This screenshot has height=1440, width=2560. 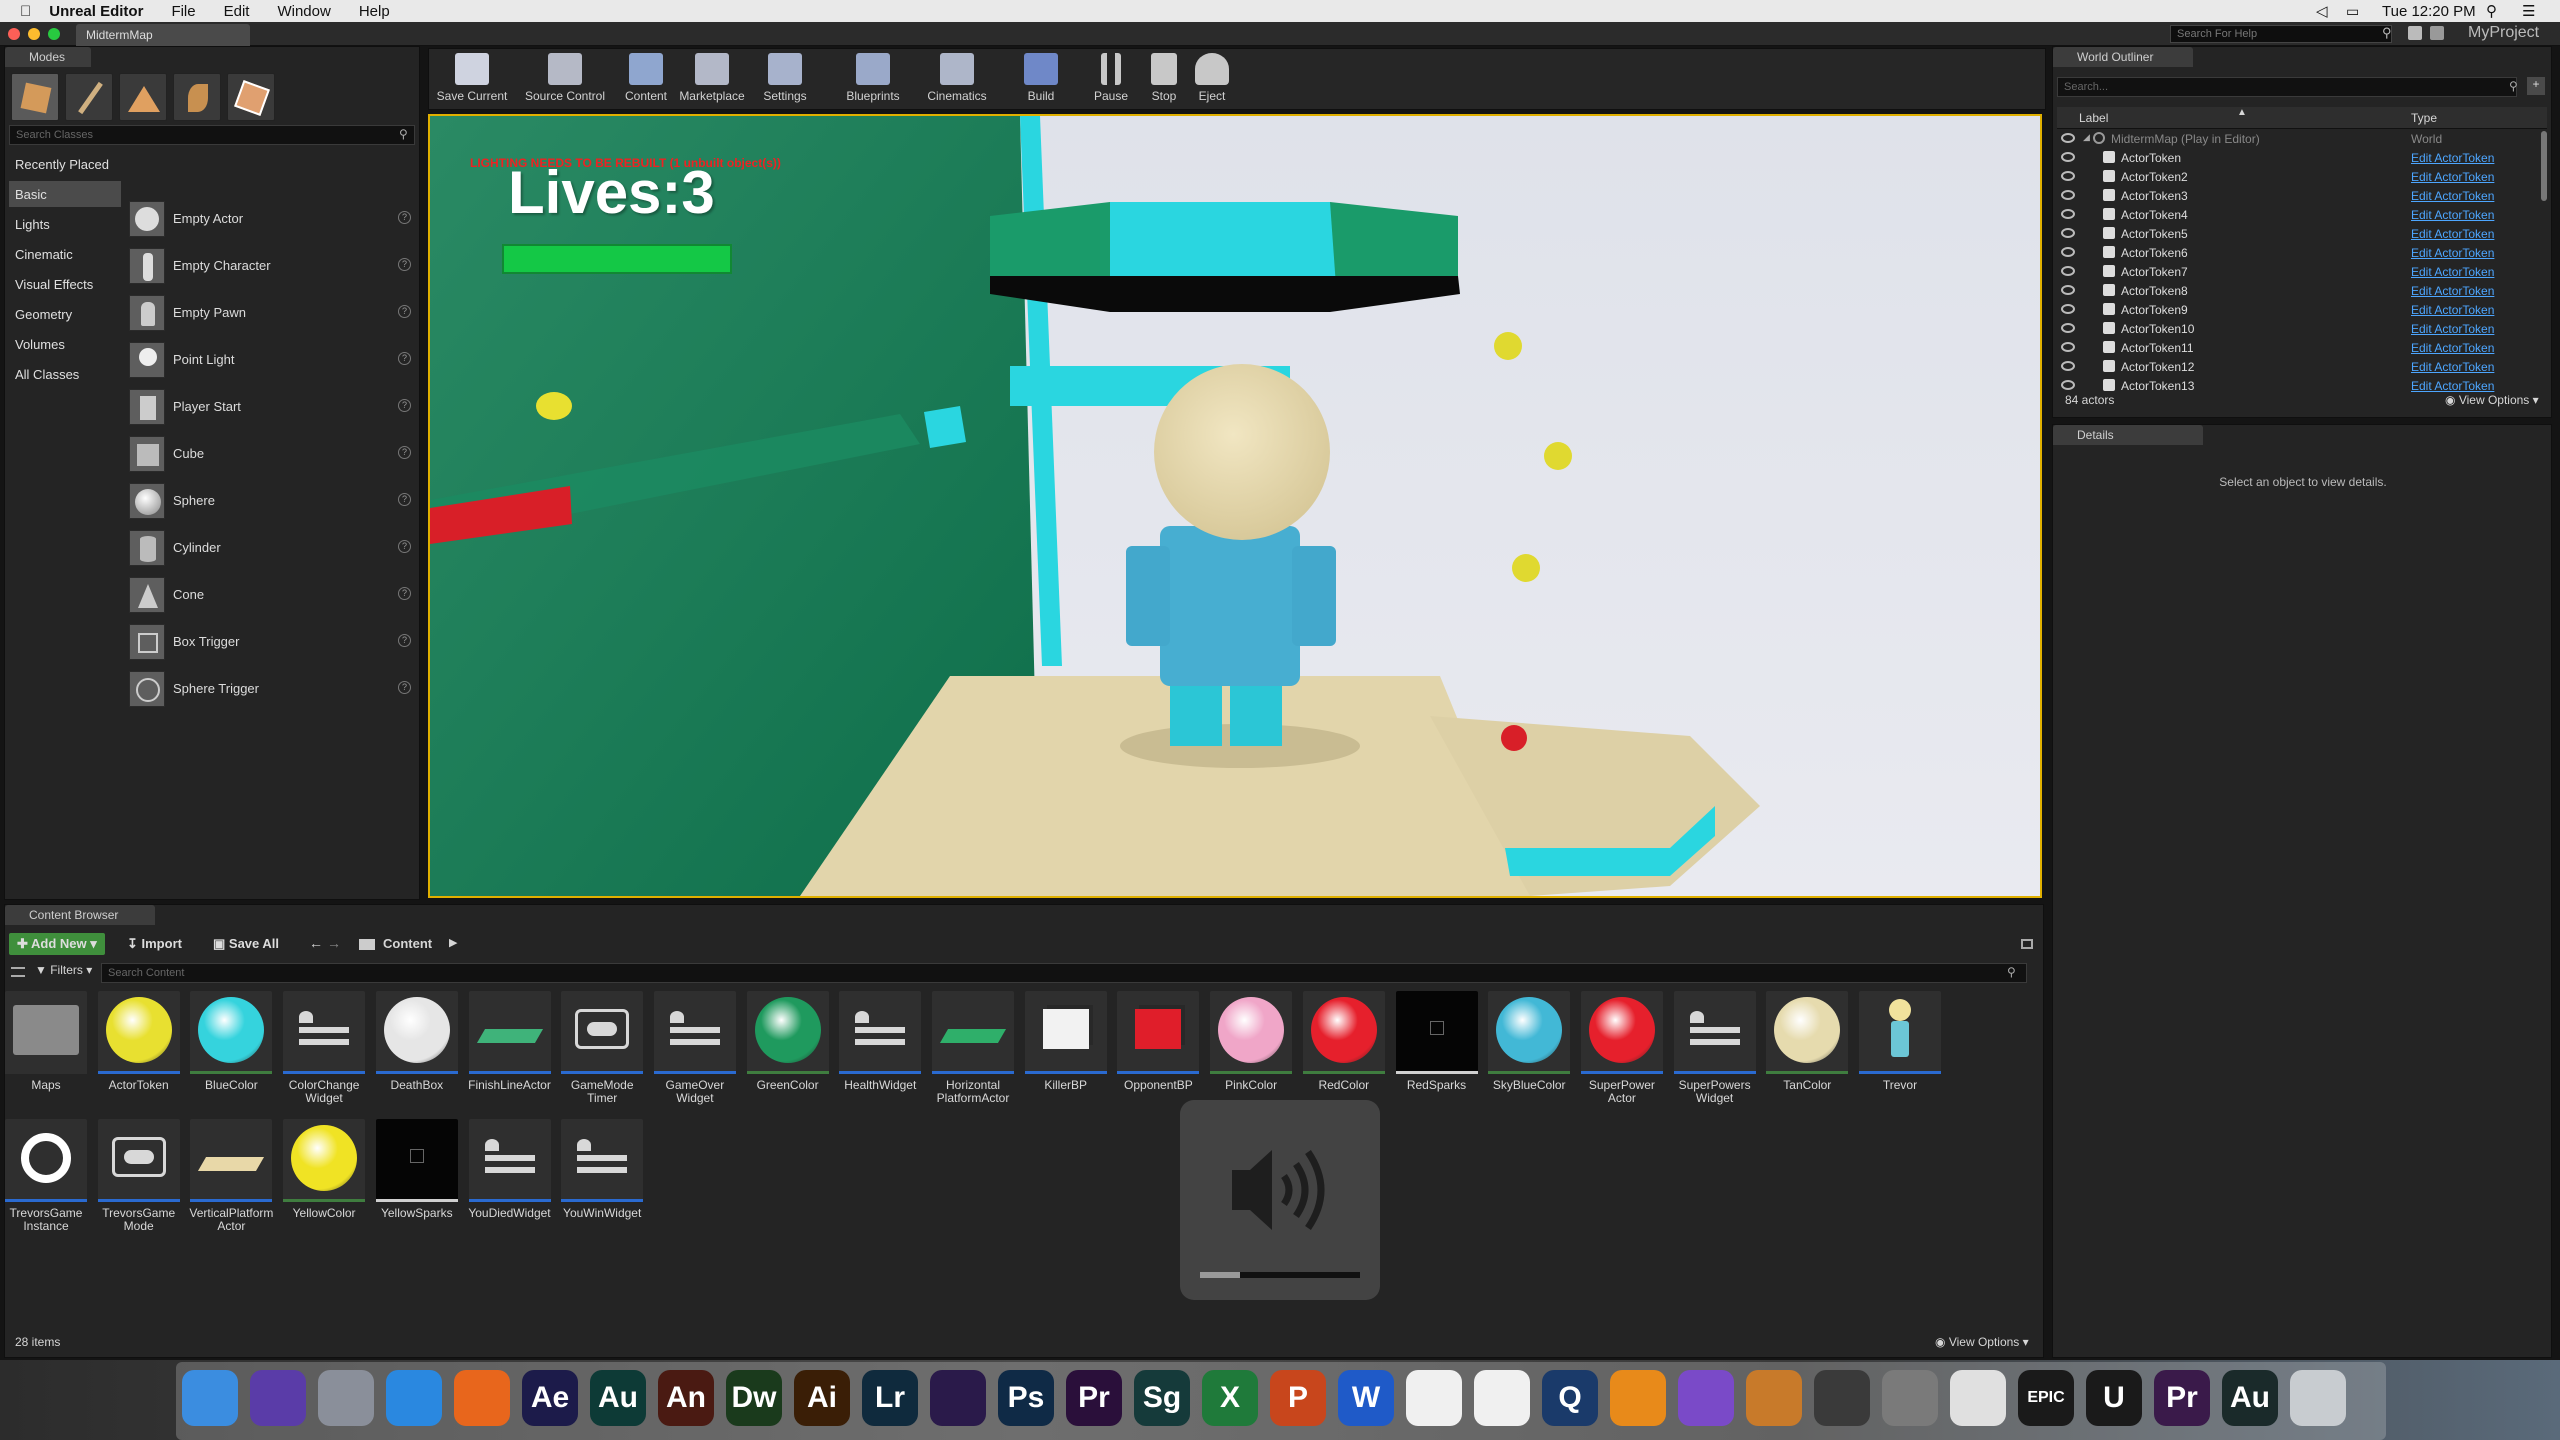 What do you see at coordinates (2093, 118) in the screenshot?
I see `label-column-header: Label` at bounding box center [2093, 118].